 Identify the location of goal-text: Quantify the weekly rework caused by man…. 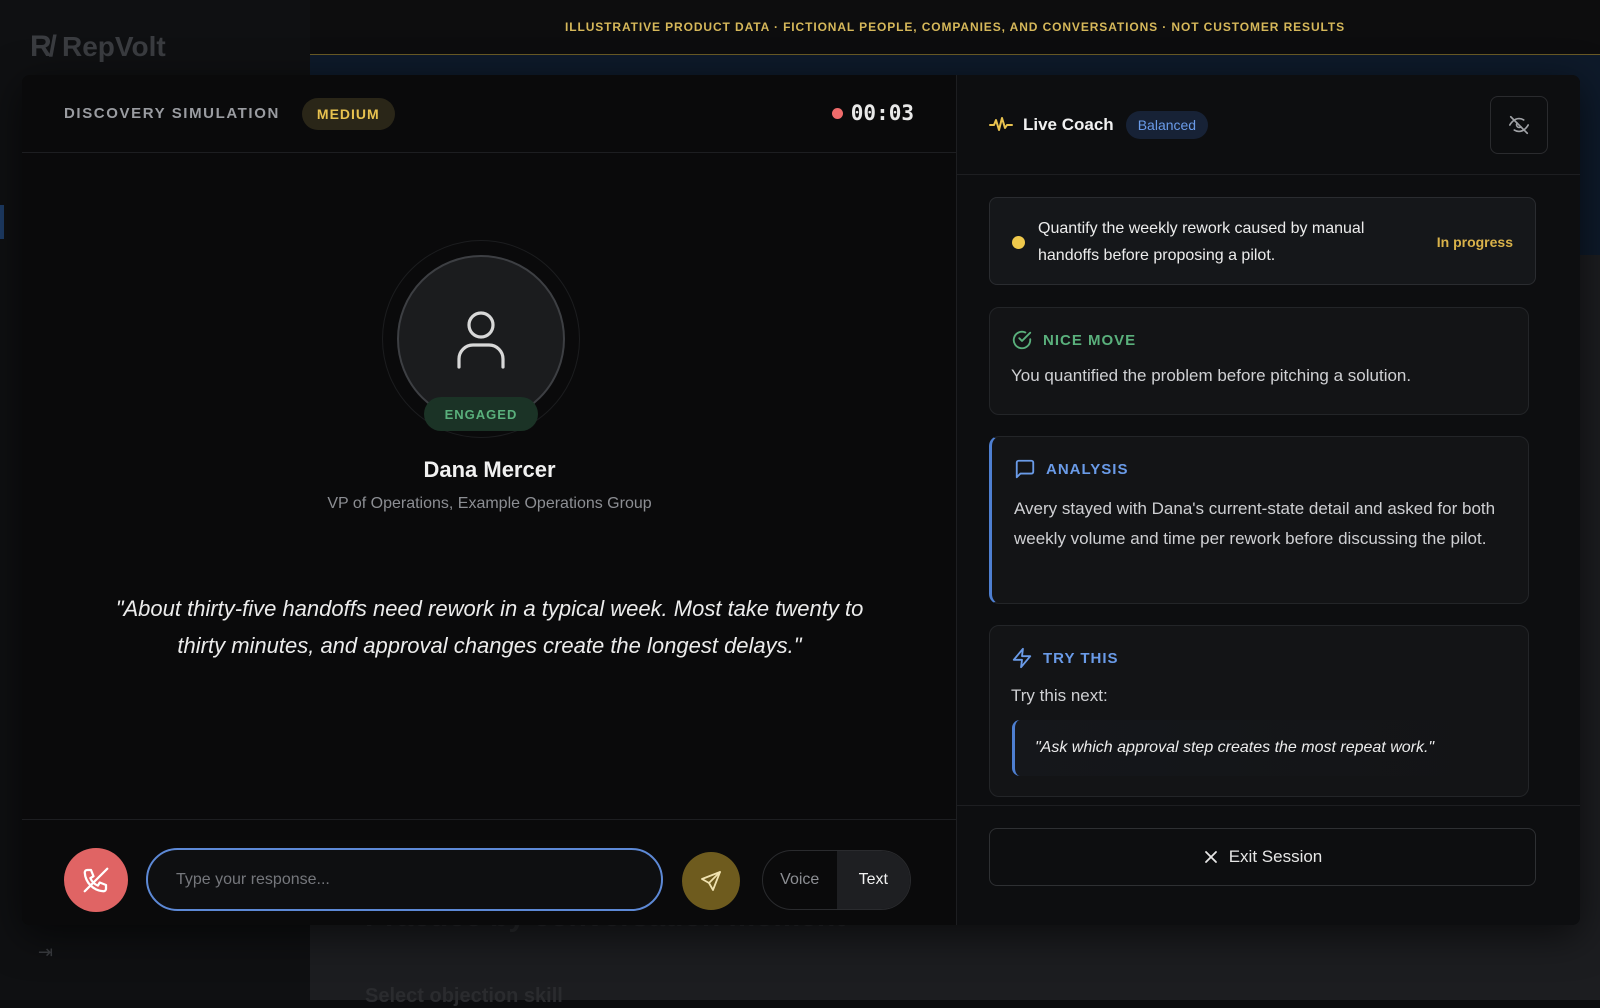
(1230, 242).